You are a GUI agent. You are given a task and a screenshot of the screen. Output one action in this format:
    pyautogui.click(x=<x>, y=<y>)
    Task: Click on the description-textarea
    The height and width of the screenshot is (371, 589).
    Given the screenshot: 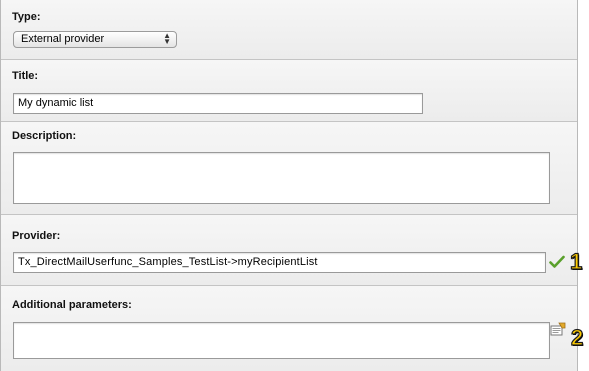 What is the action you would take?
    pyautogui.click(x=281, y=178)
    